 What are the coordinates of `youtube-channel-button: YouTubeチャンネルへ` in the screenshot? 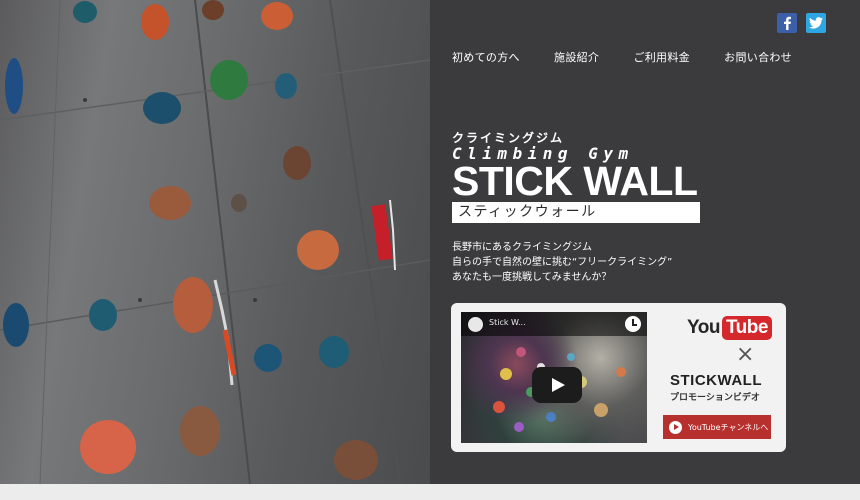 It's located at (717, 427).